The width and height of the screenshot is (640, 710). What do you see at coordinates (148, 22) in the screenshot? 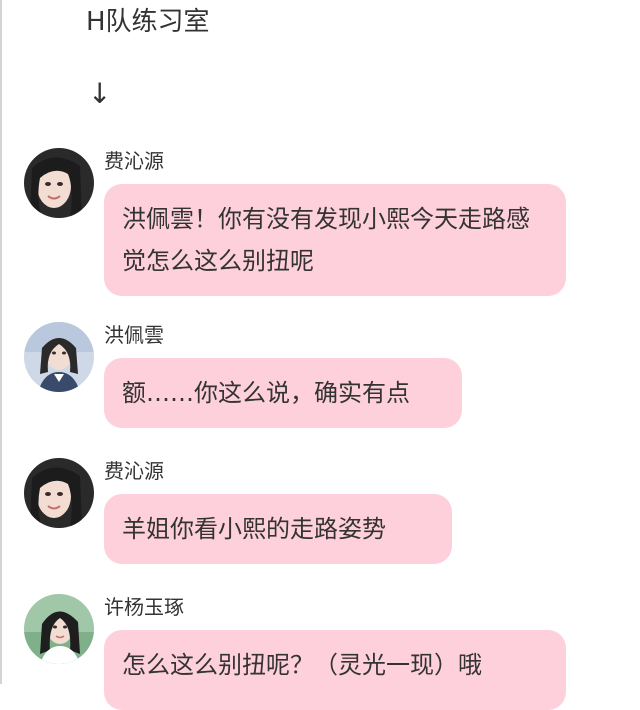
I see `room-title: H队练习室` at bounding box center [148, 22].